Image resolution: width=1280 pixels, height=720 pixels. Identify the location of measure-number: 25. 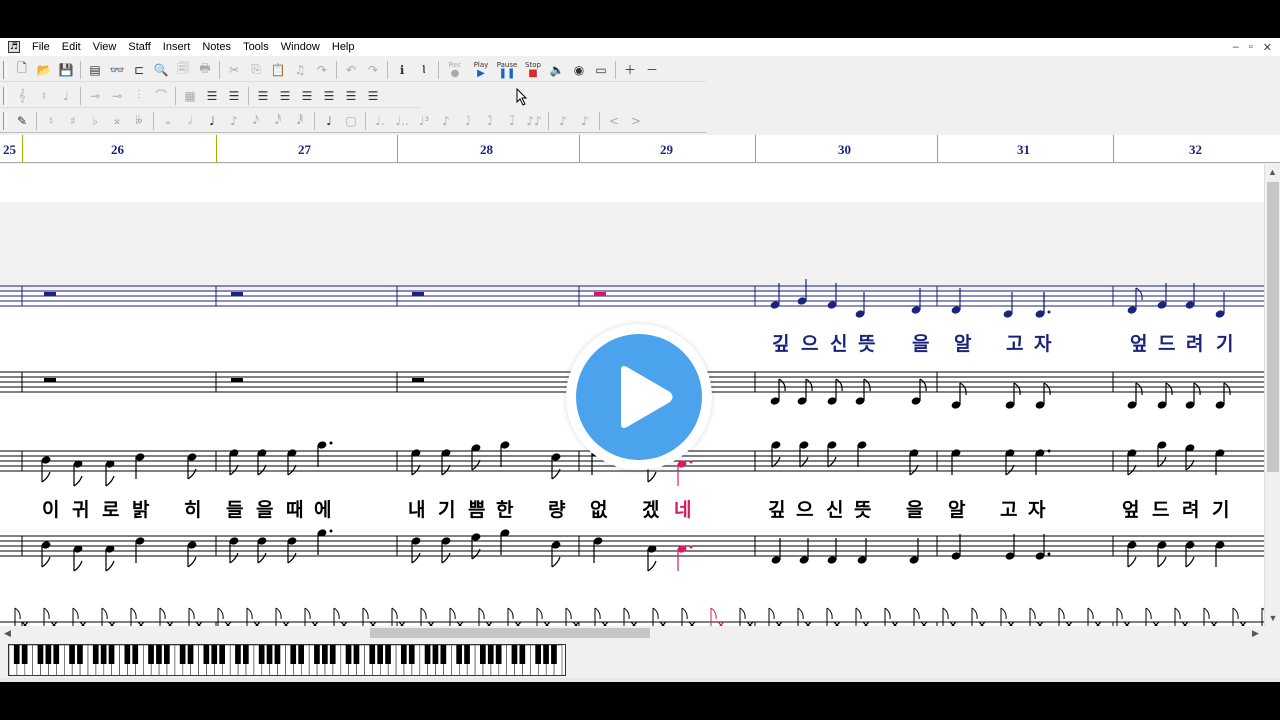
(9, 150).